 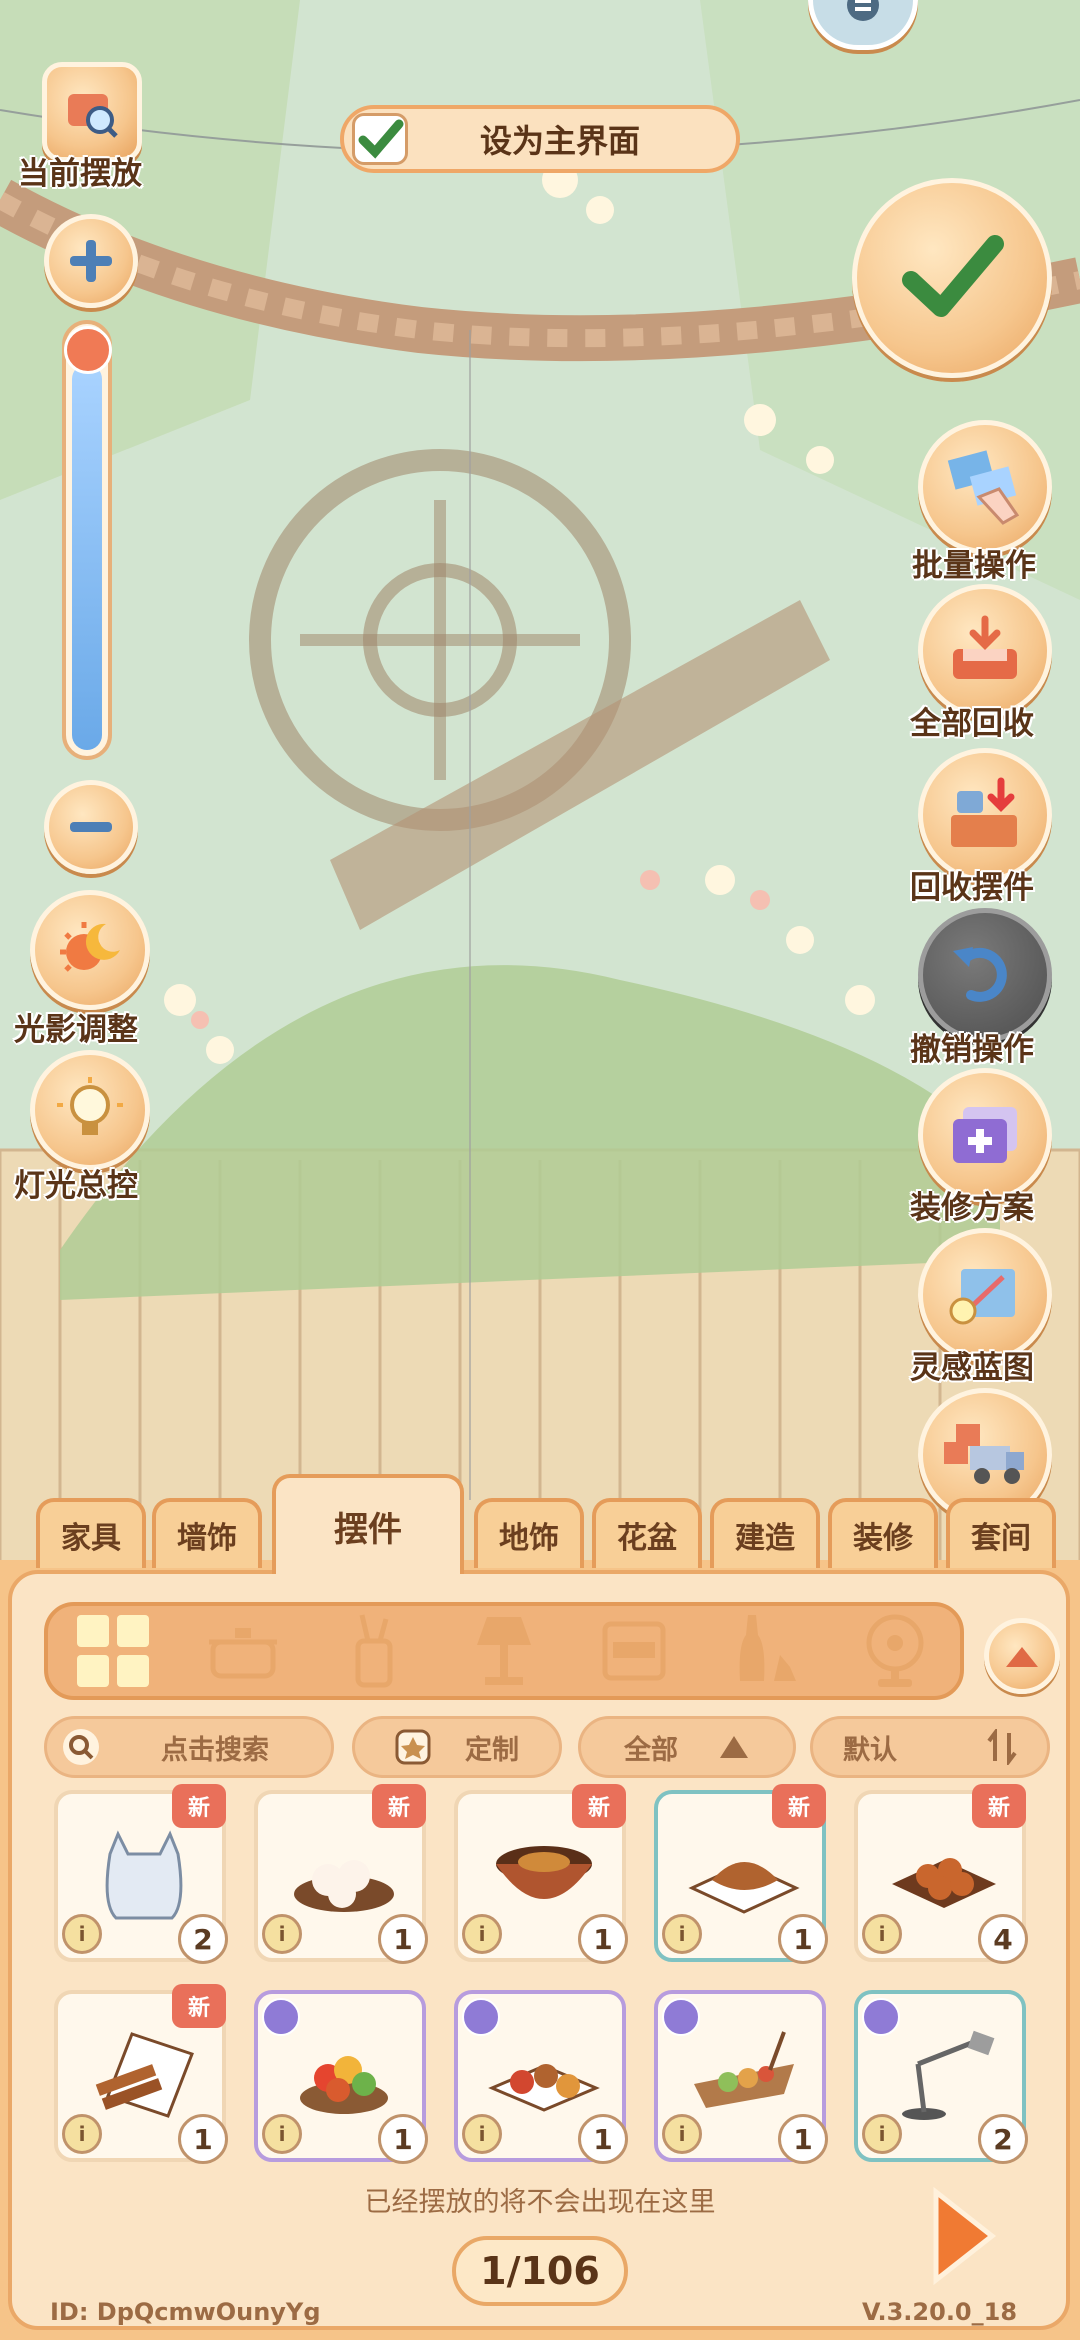 I want to click on pot-icon, so click(x=243, y=1653).